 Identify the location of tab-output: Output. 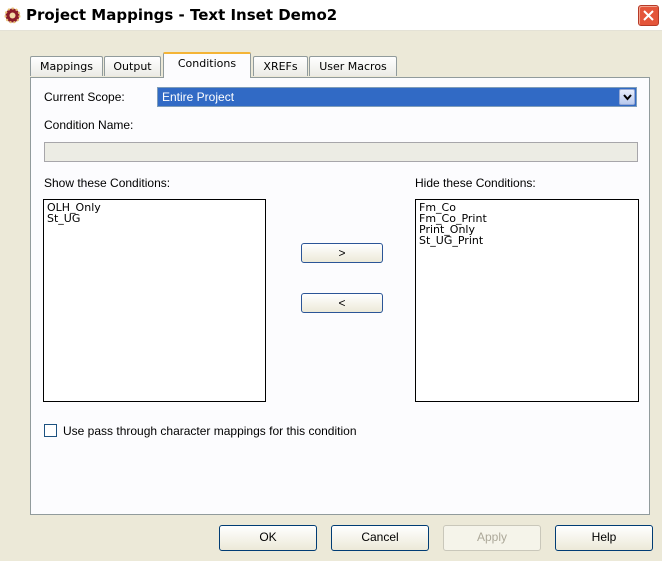
(132, 66).